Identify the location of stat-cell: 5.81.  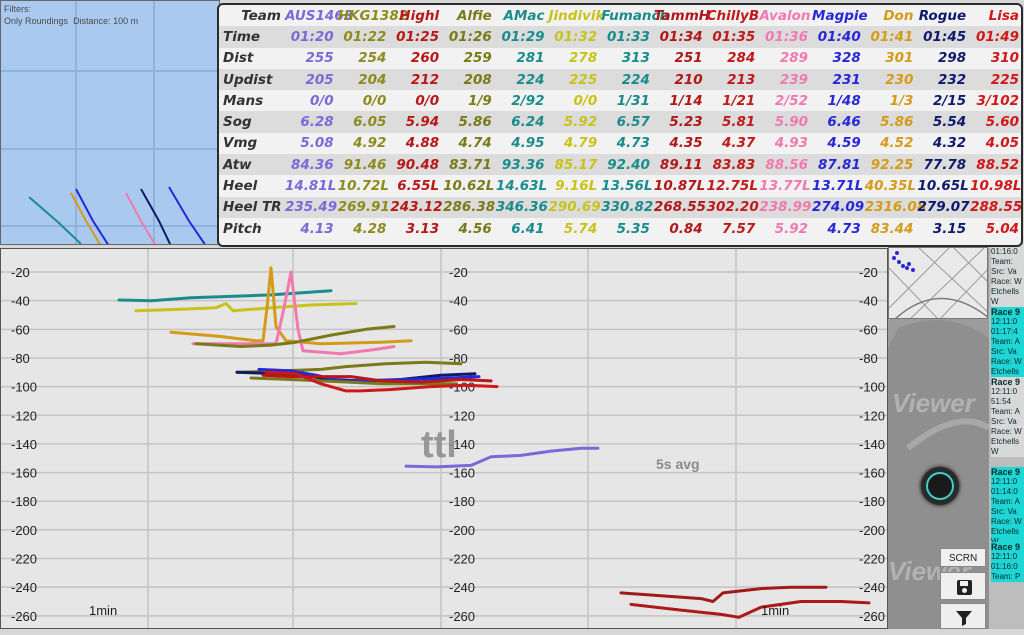
(731, 122).